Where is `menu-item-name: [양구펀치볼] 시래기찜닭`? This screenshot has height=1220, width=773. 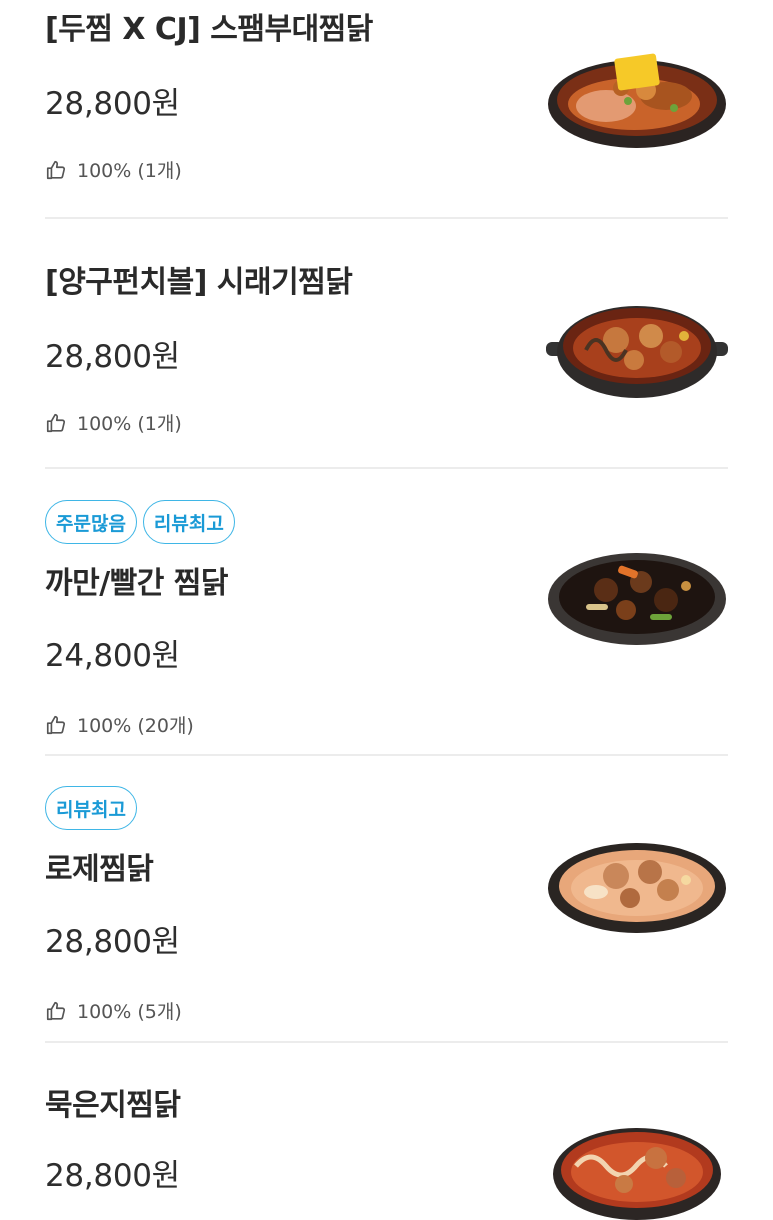
menu-item-name: [양구펀치볼] 시래기찜닭 is located at coordinates (199, 282).